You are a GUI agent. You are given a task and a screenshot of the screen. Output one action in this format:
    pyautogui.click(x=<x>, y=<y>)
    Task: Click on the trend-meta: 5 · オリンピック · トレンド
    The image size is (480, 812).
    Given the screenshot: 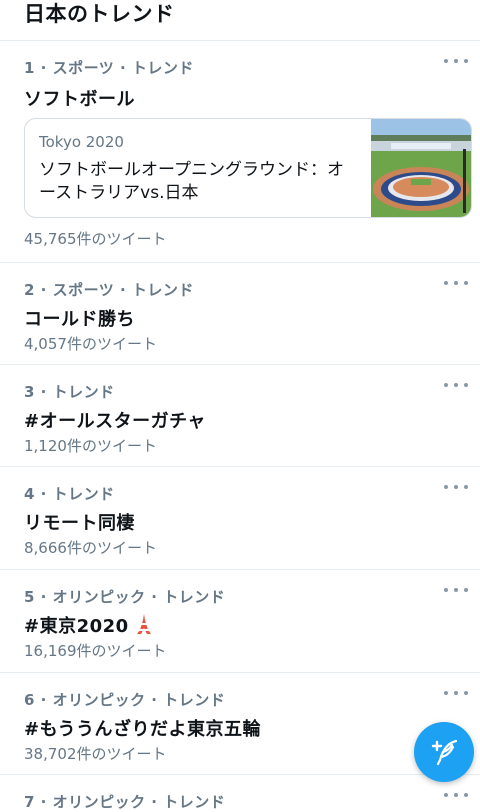 What is the action you would take?
    pyautogui.click(x=125, y=597)
    